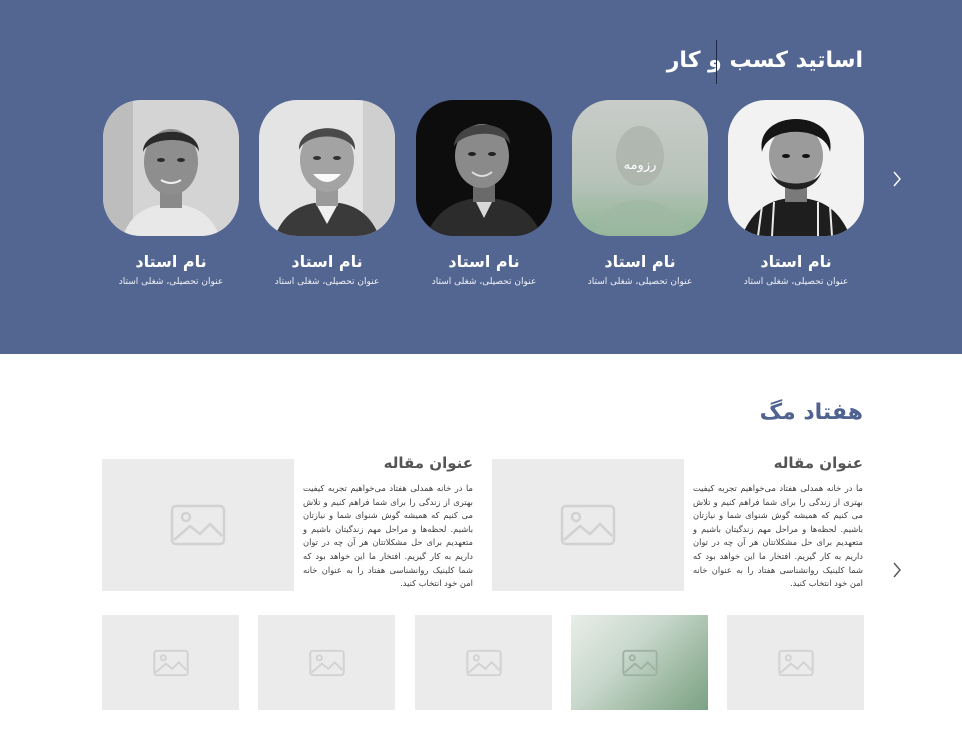 The width and height of the screenshot is (962, 751). What do you see at coordinates (811, 412) in the screenshot?
I see `articles-section-title: هفتاد مگ` at bounding box center [811, 412].